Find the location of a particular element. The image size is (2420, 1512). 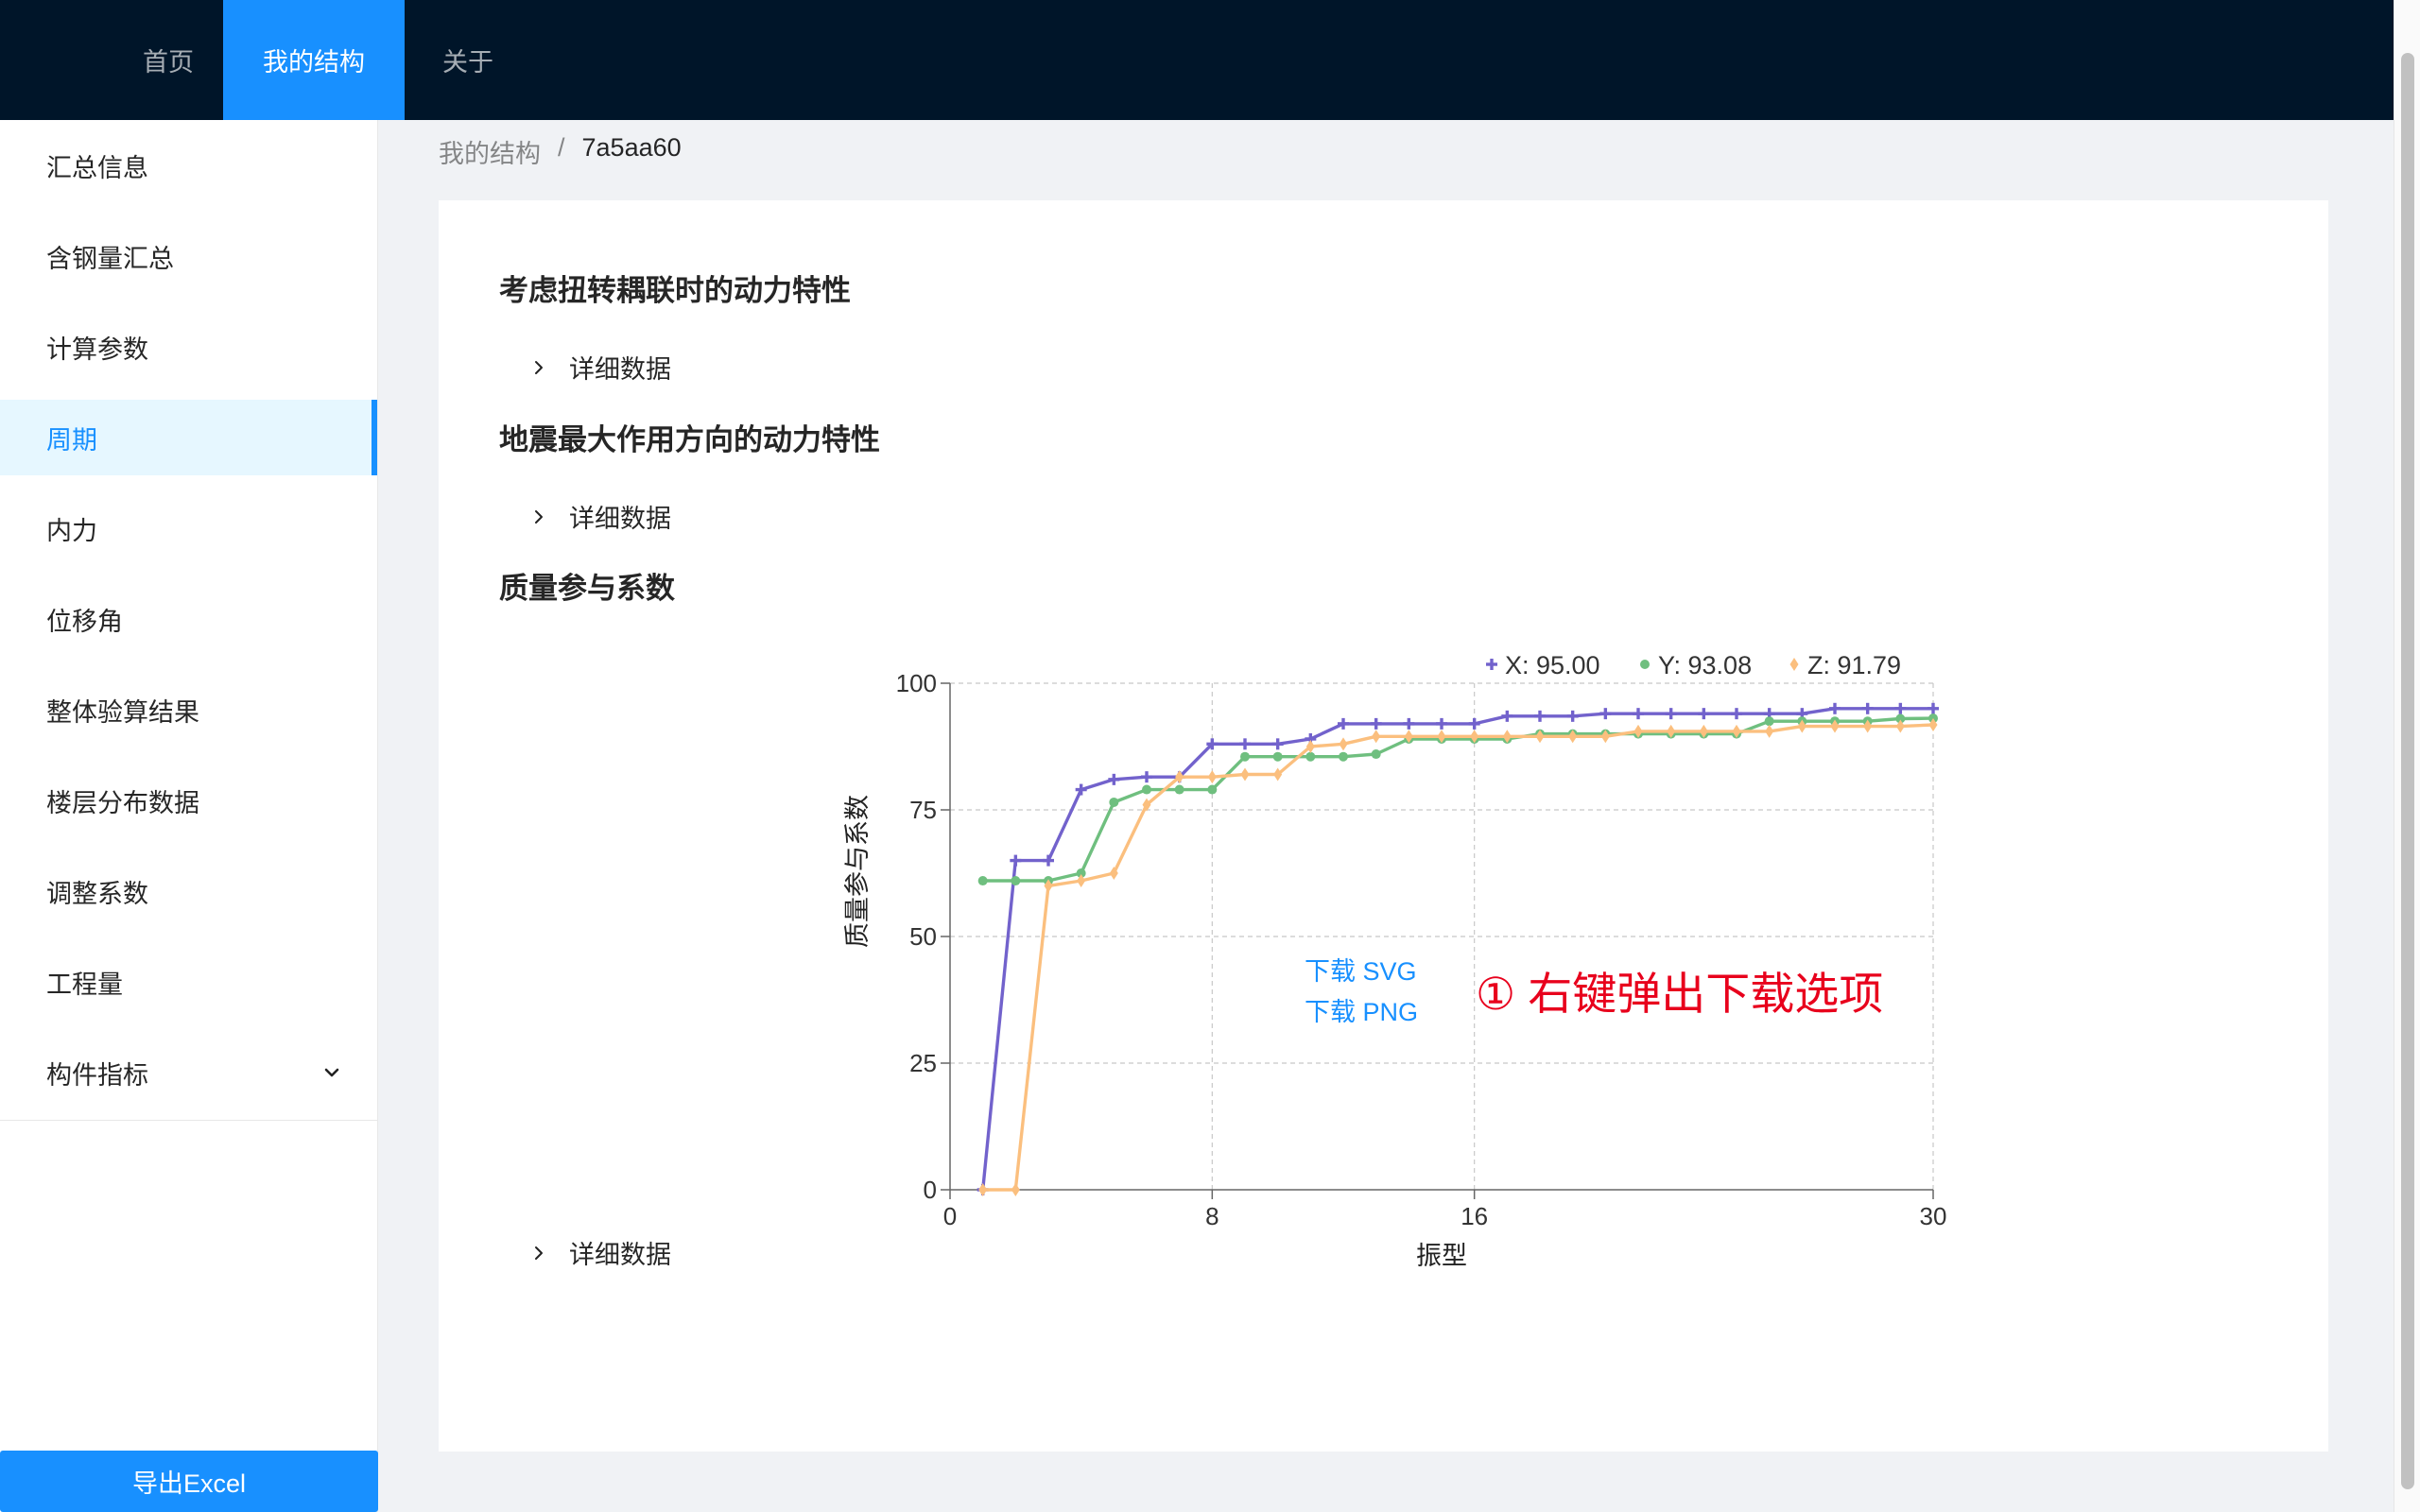

download-svg-option: 下载 SVG is located at coordinates (1361, 971).